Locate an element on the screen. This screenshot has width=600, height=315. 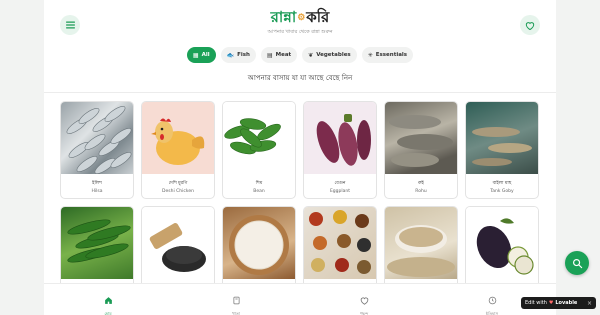
history-icon is located at coordinates (492, 299).